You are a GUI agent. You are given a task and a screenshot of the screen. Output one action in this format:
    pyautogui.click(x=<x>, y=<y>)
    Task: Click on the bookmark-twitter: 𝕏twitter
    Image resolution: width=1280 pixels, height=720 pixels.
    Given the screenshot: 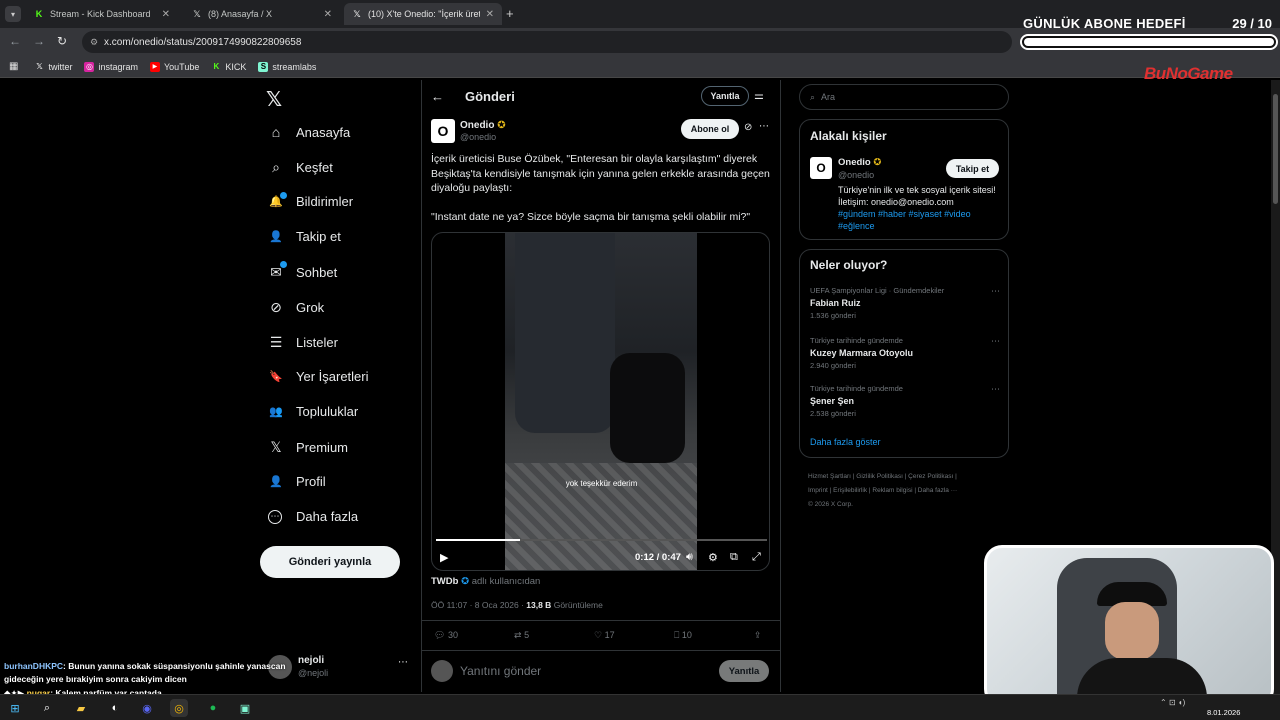 What is the action you would take?
    pyautogui.click(x=53, y=67)
    